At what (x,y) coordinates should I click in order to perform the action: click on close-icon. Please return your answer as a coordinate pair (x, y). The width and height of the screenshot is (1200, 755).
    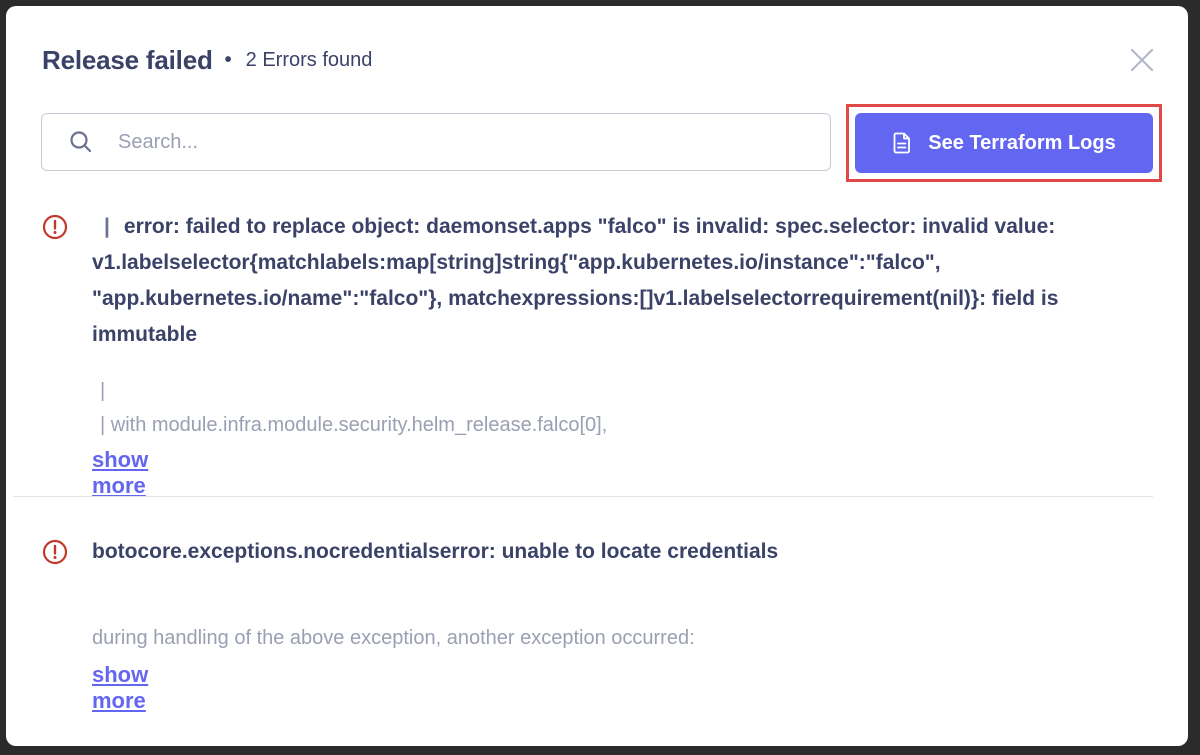
    Looking at the image, I should click on (1142, 60).